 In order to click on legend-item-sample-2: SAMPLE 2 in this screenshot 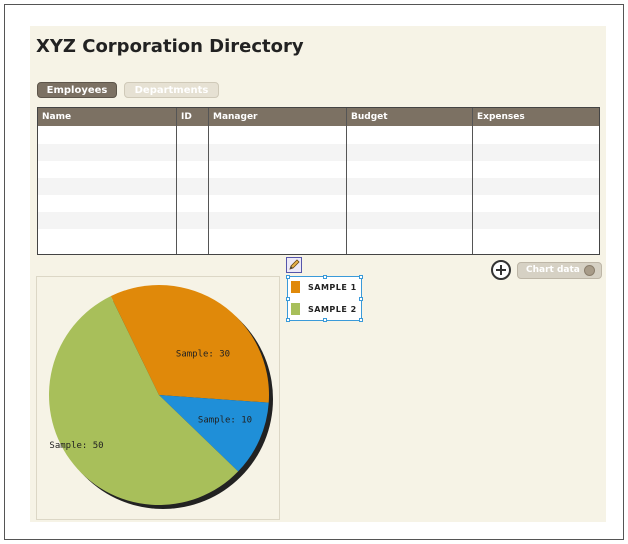, I will do `click(324, 309)`.